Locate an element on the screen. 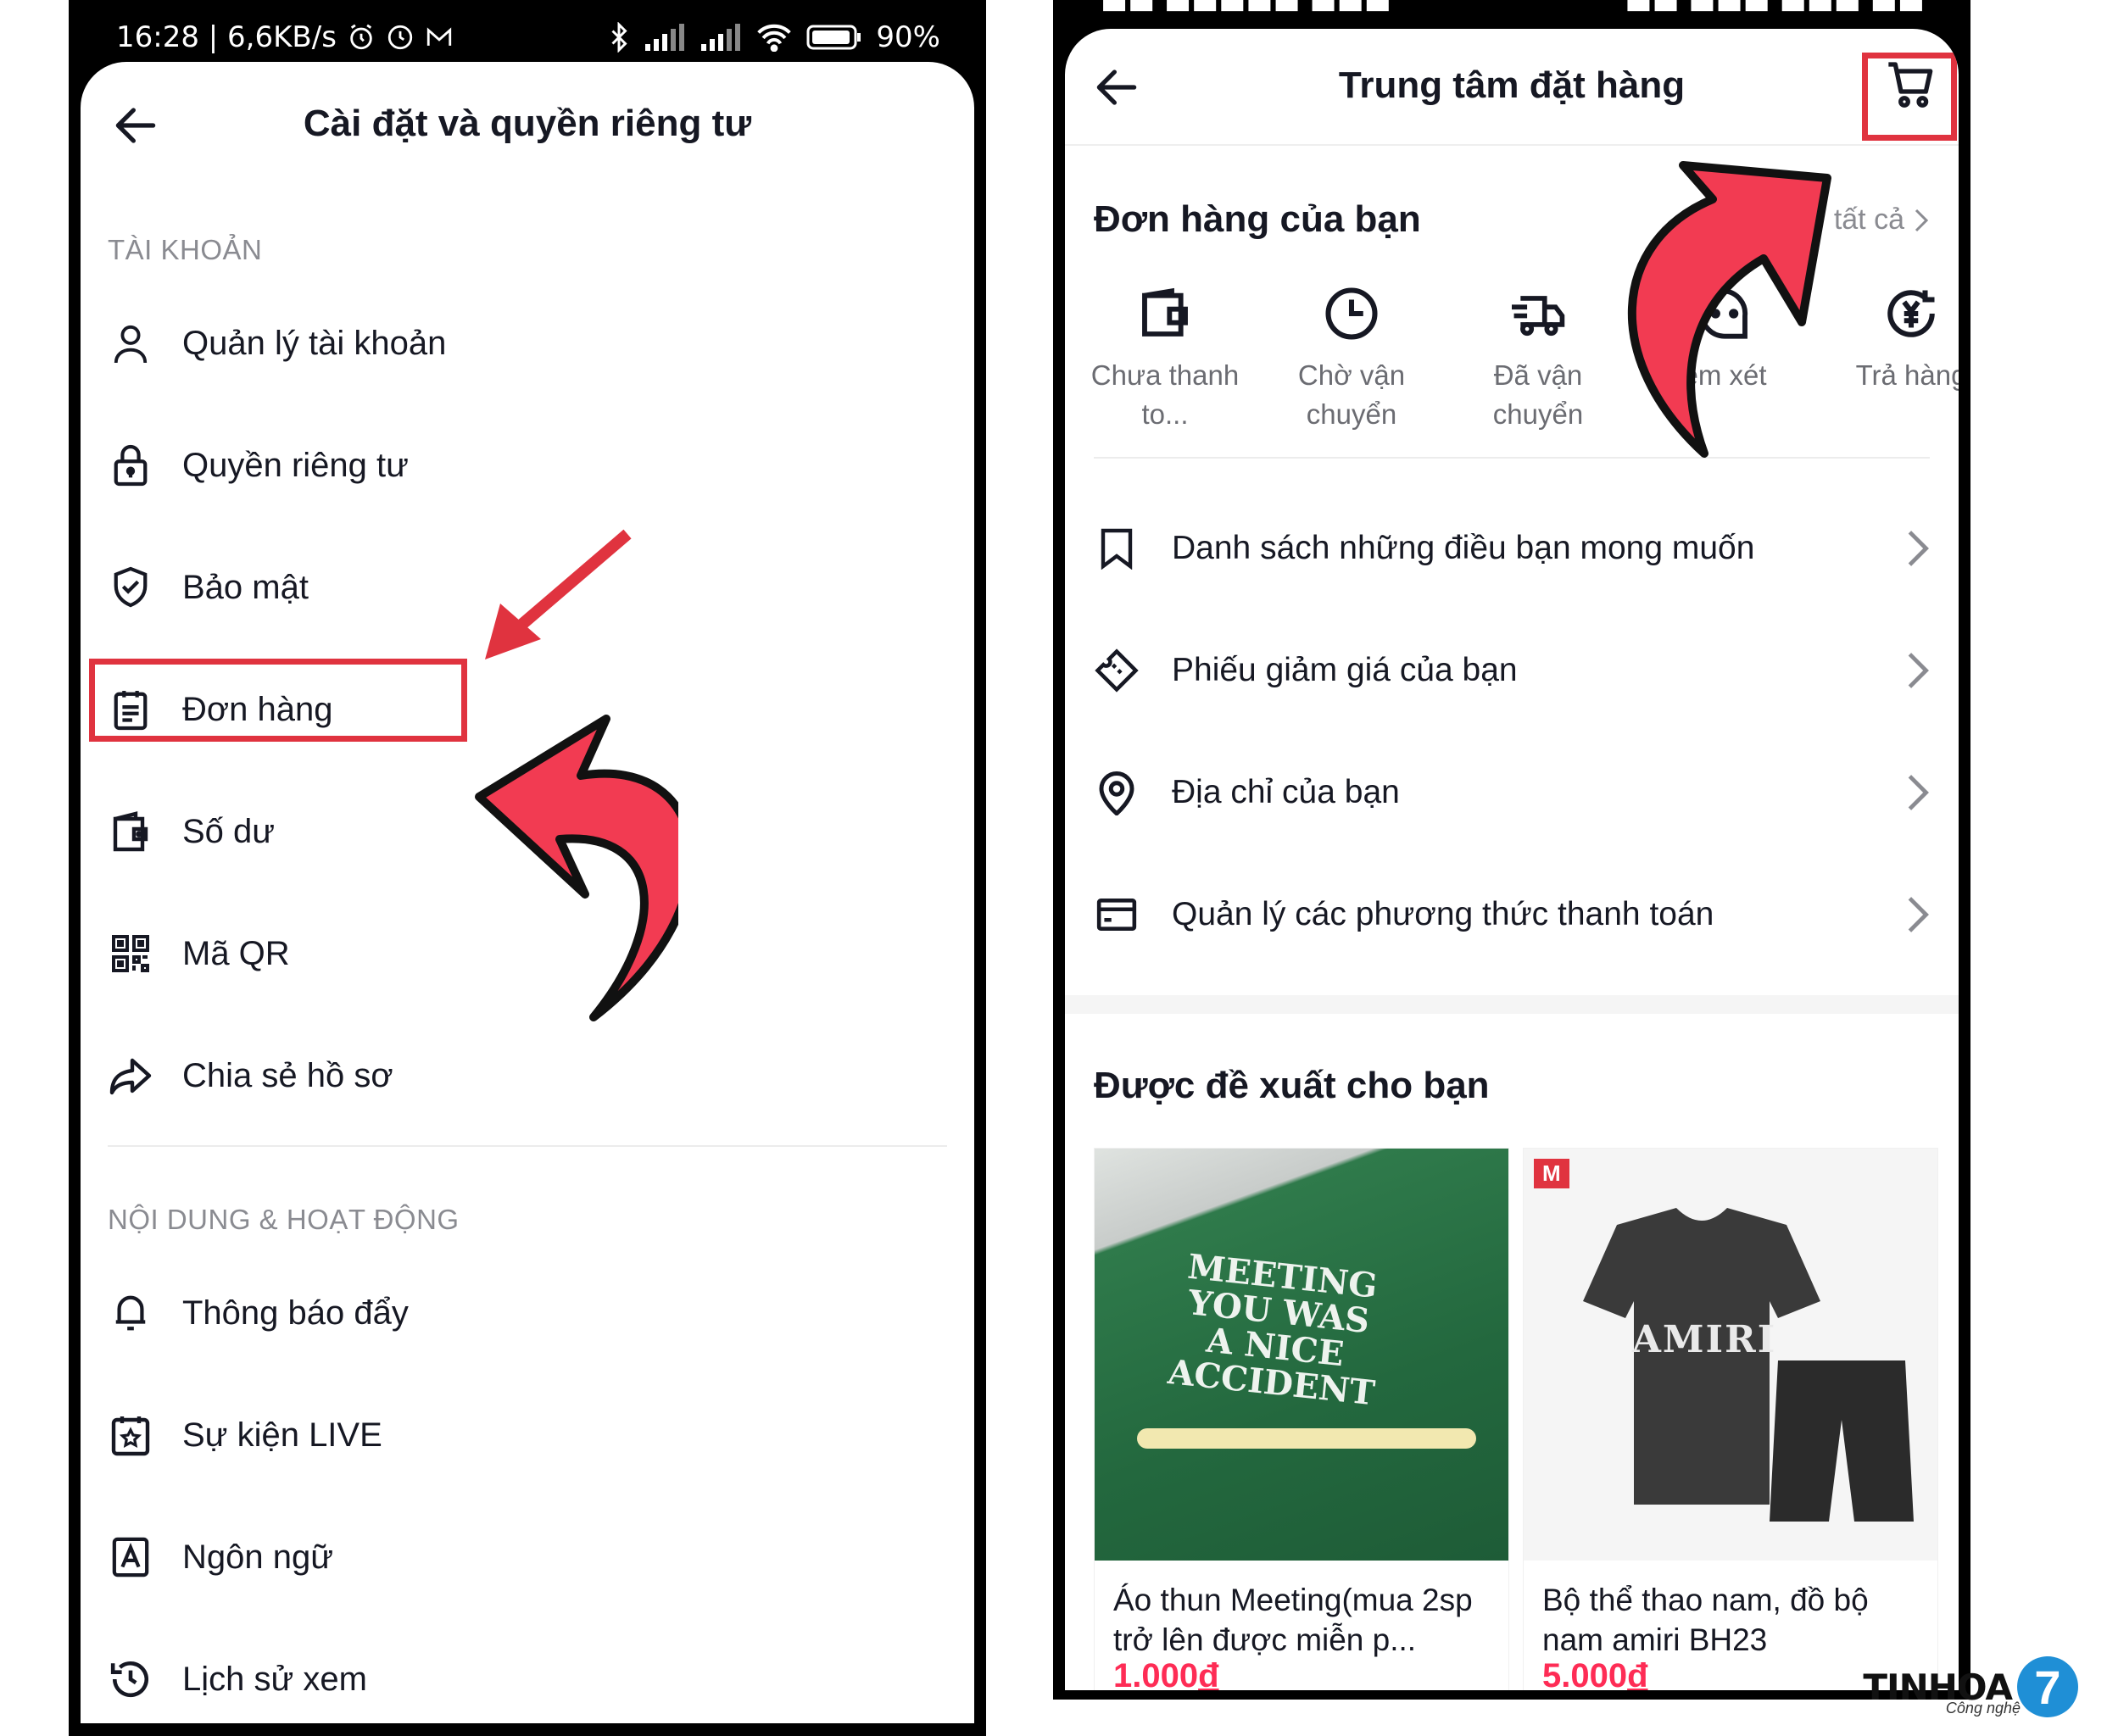 The image size is (2107, 1736). menu-item-label: Lịch sử xem is located at coordinates (274, 1679).